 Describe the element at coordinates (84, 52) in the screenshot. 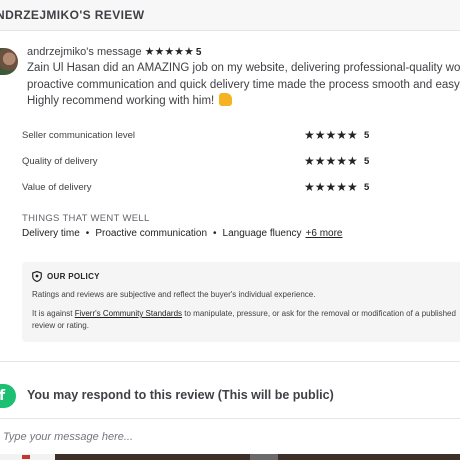

I see `review-author: andrzejmiko's message` at that location.